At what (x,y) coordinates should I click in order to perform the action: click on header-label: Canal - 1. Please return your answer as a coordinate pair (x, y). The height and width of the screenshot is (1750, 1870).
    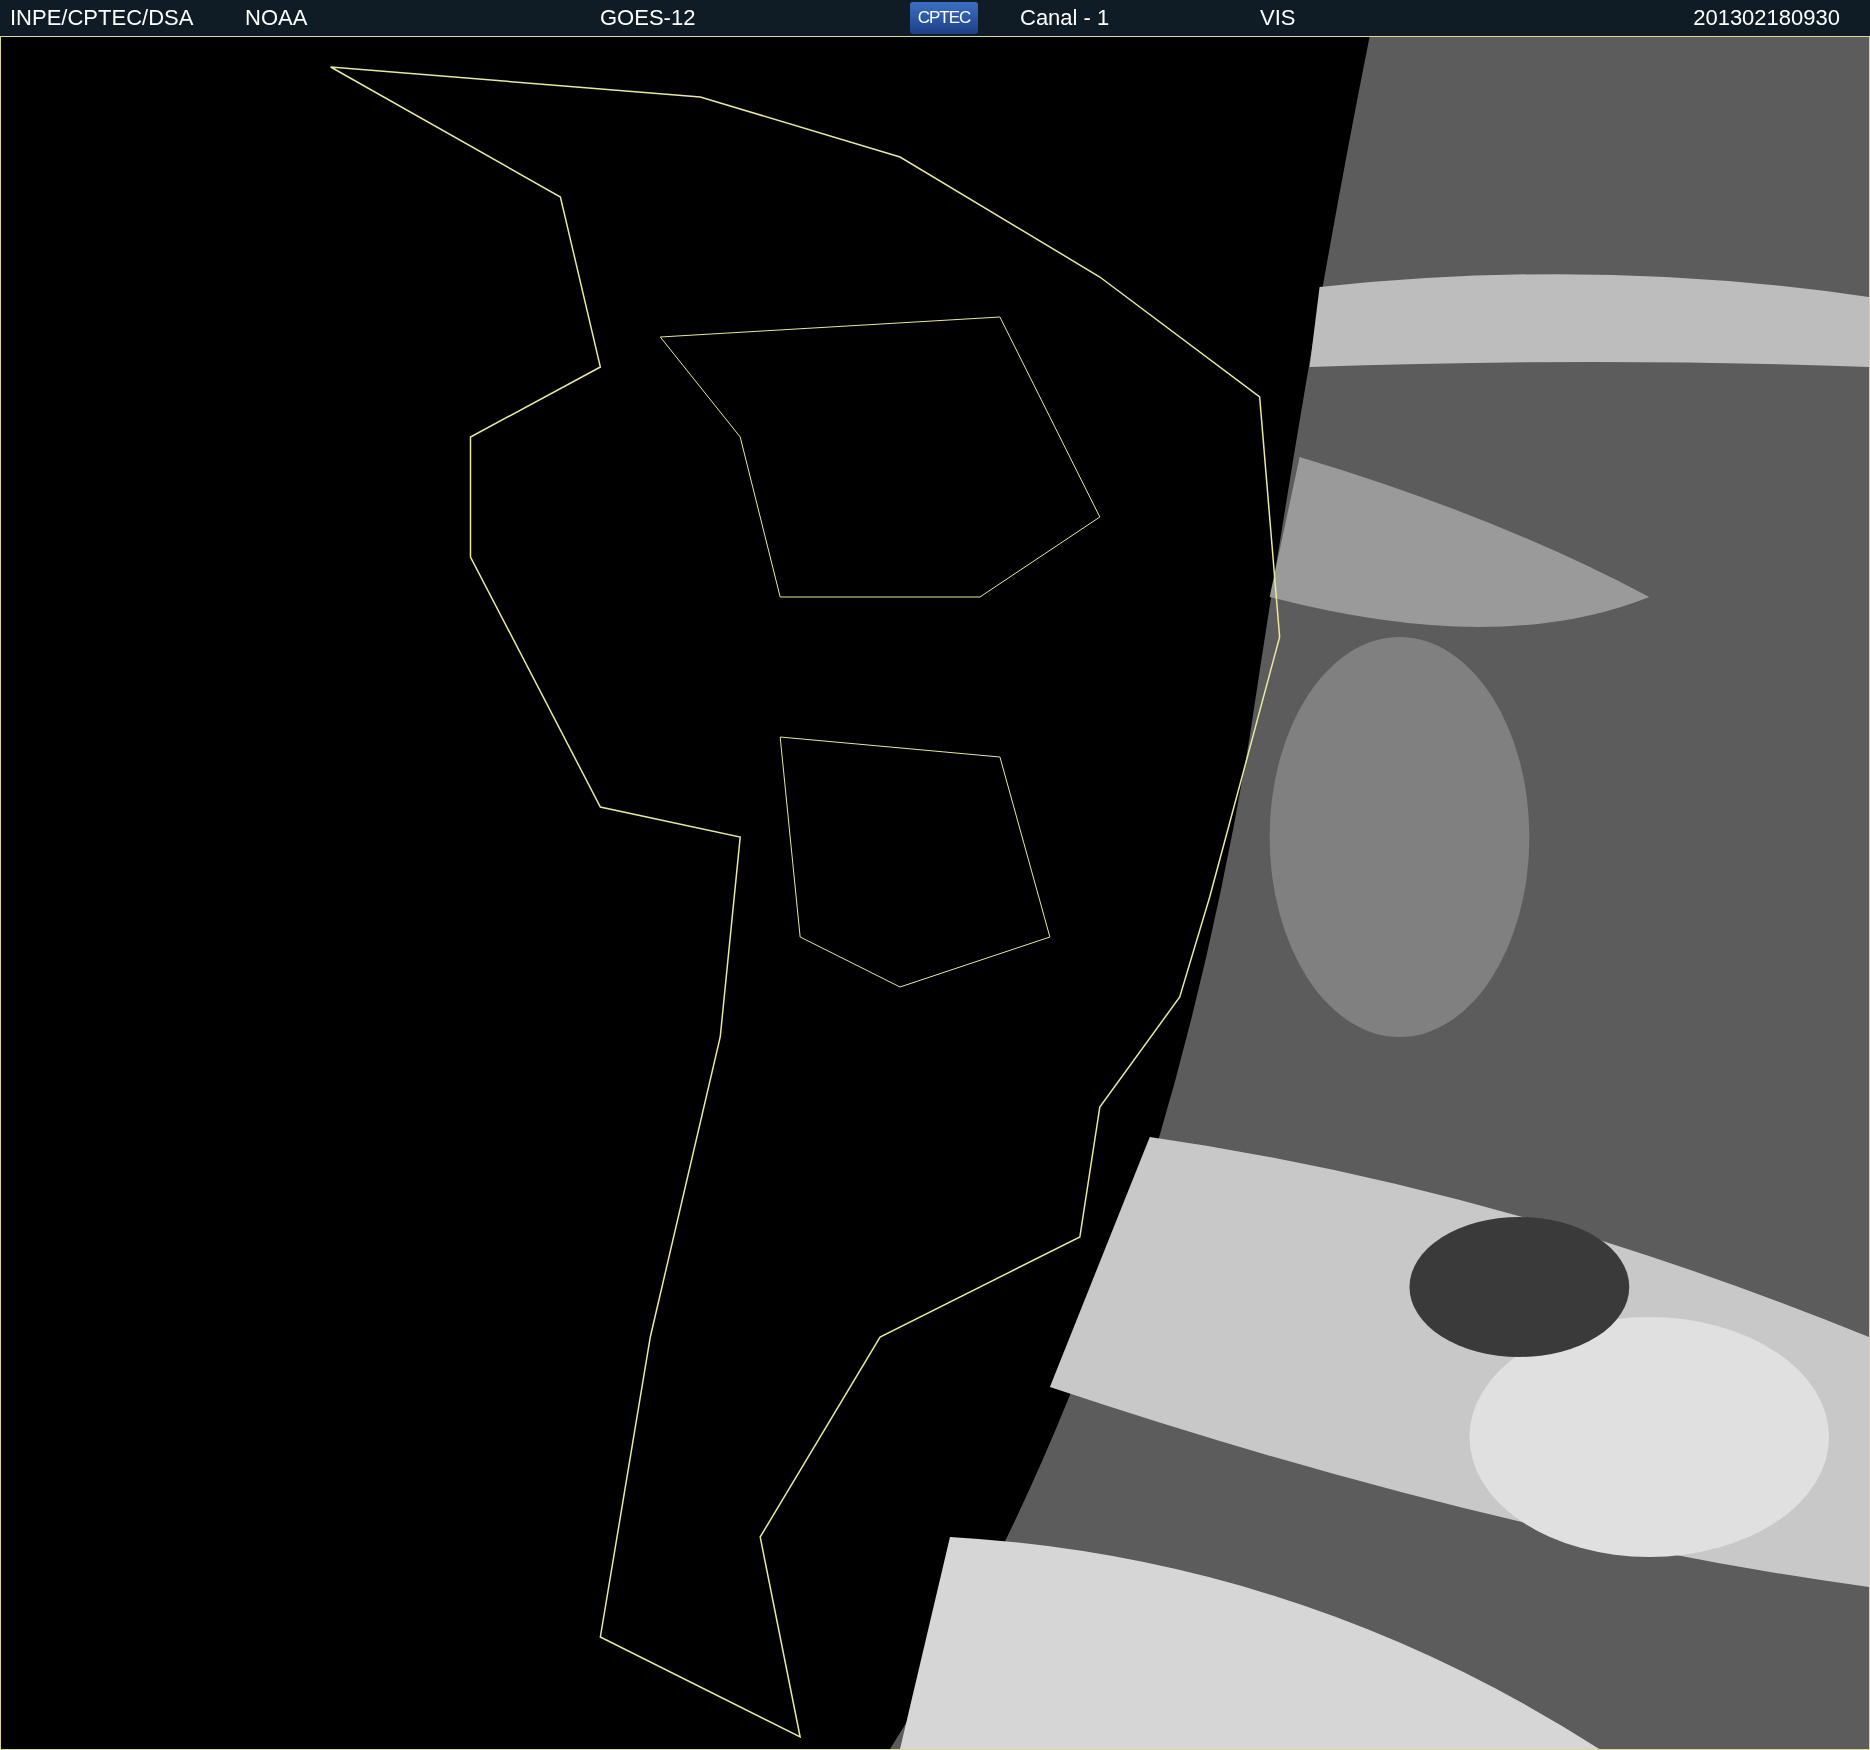
    Looking at the image, I should click on (1065, 18).